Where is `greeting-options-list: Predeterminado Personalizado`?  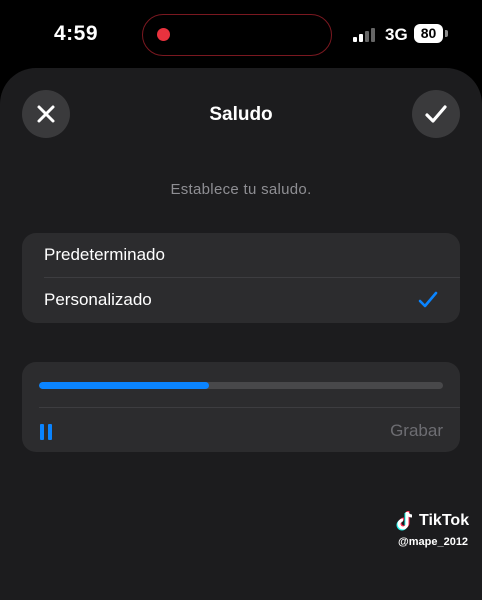
greeting-options-list: Predeterminado Personalizado is located at coordinates (241, 278).